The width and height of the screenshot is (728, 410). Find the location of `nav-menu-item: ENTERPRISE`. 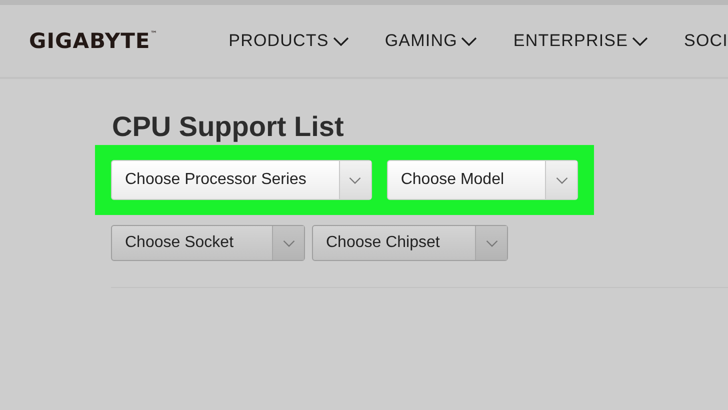

nav-menu-item: ENTERPRISE is located at coordinates (580, 41).